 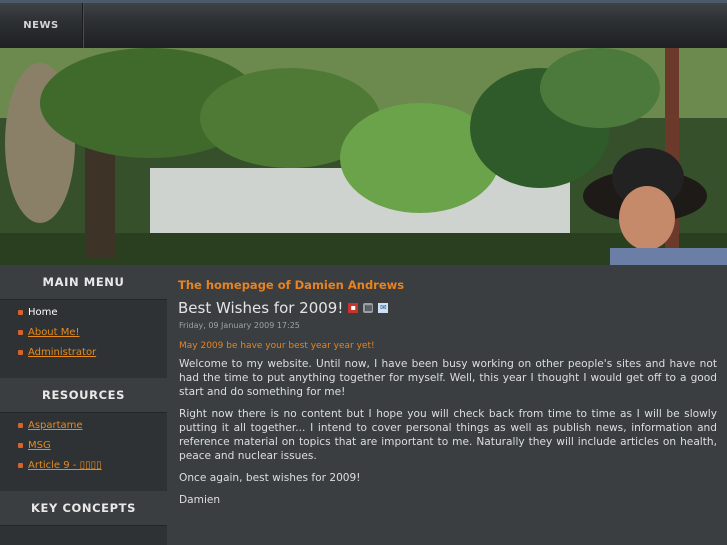 I want to click on menu-item-about-me: About Me!, so click(x=49, y=332).